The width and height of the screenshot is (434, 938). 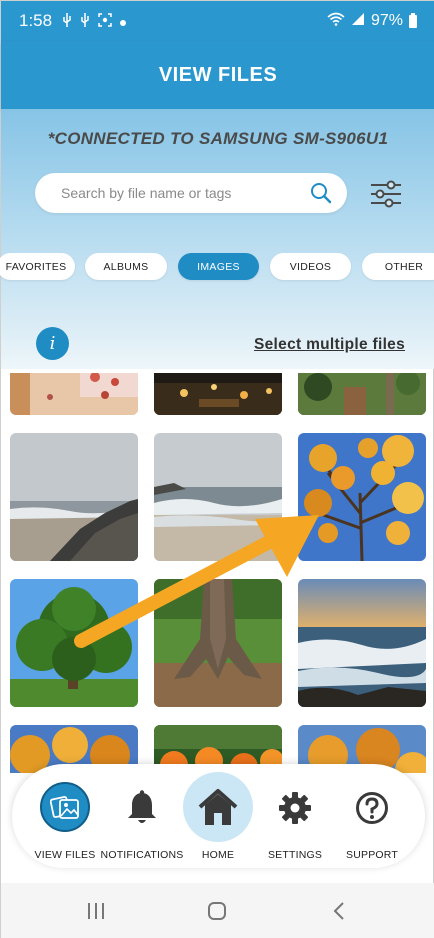 I want to click on nav-label: SUPPORT, so click(x=372, y=855).